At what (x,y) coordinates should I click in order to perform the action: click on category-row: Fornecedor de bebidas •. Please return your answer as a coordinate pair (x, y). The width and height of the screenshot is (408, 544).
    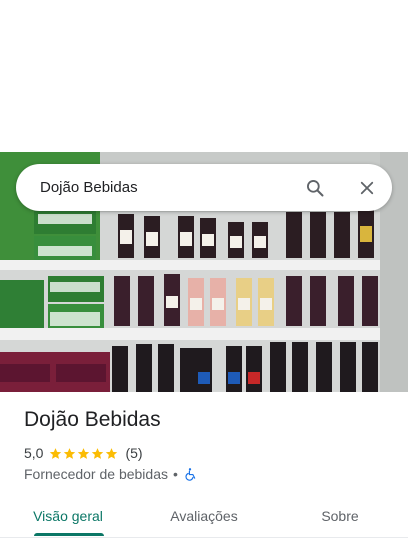
    Looking at the image, I should click on (110, 474).